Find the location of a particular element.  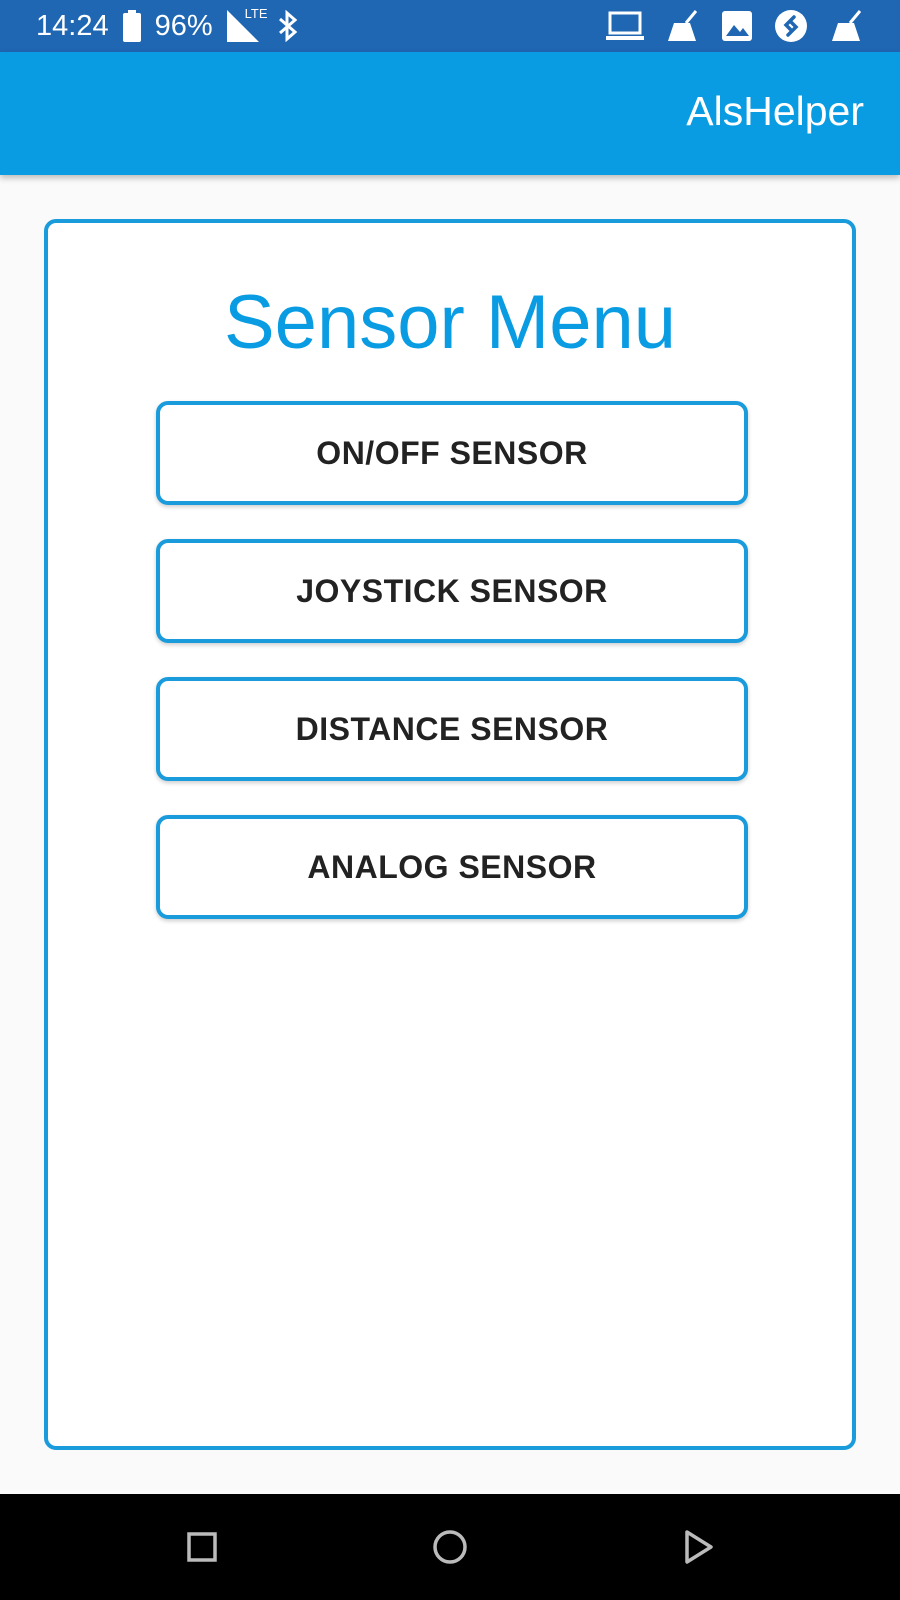

page-title: Sensor Menu is located at coordinates (450, 322).